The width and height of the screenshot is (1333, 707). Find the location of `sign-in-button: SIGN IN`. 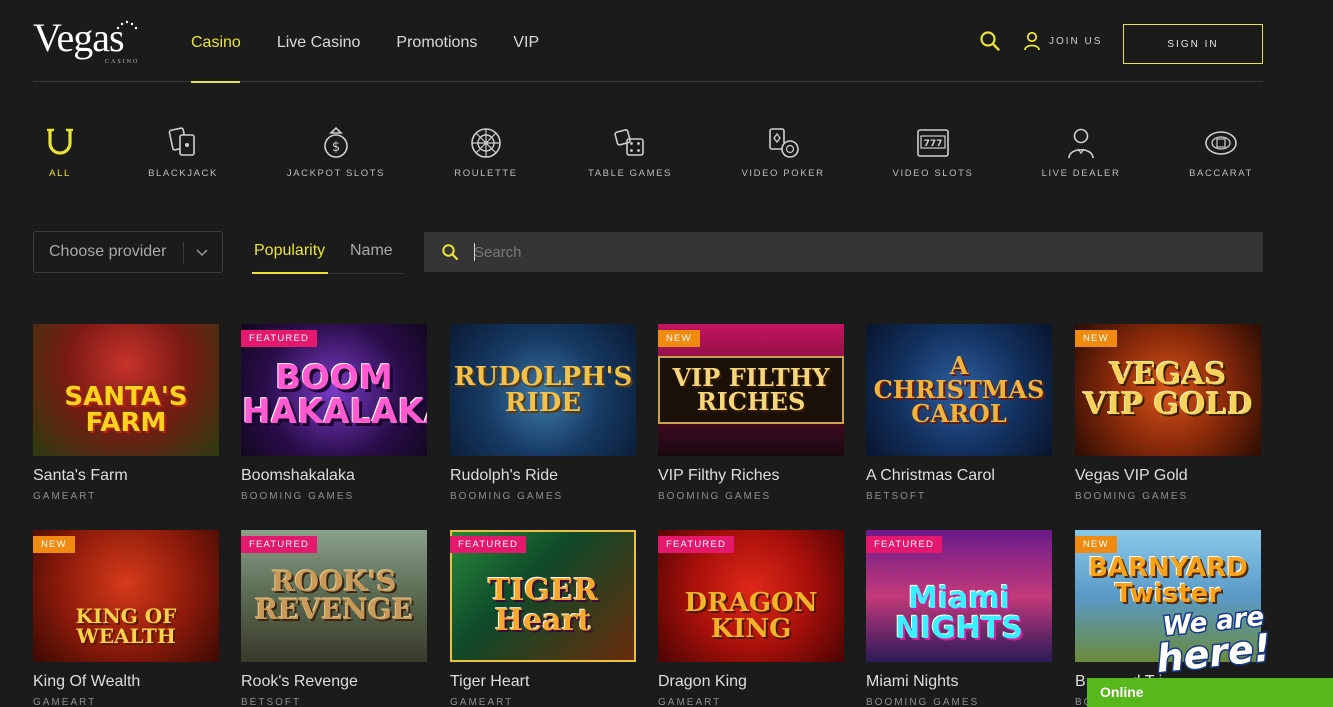

sign-in-button: SIGN IN is located at coordinates (1193, 44).